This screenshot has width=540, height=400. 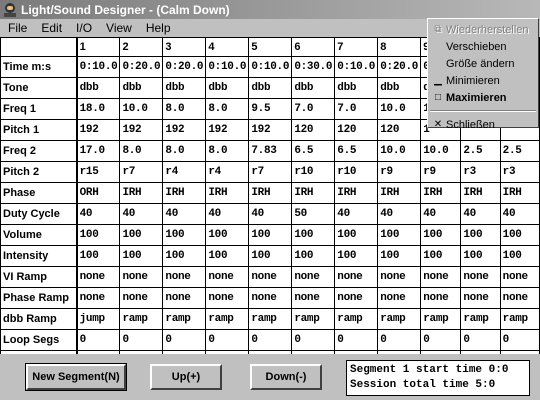 What do you see at coordinates (98, 193) in the screenshot?
I see `grid-cell: ORH` at bounding box center [98, 193].